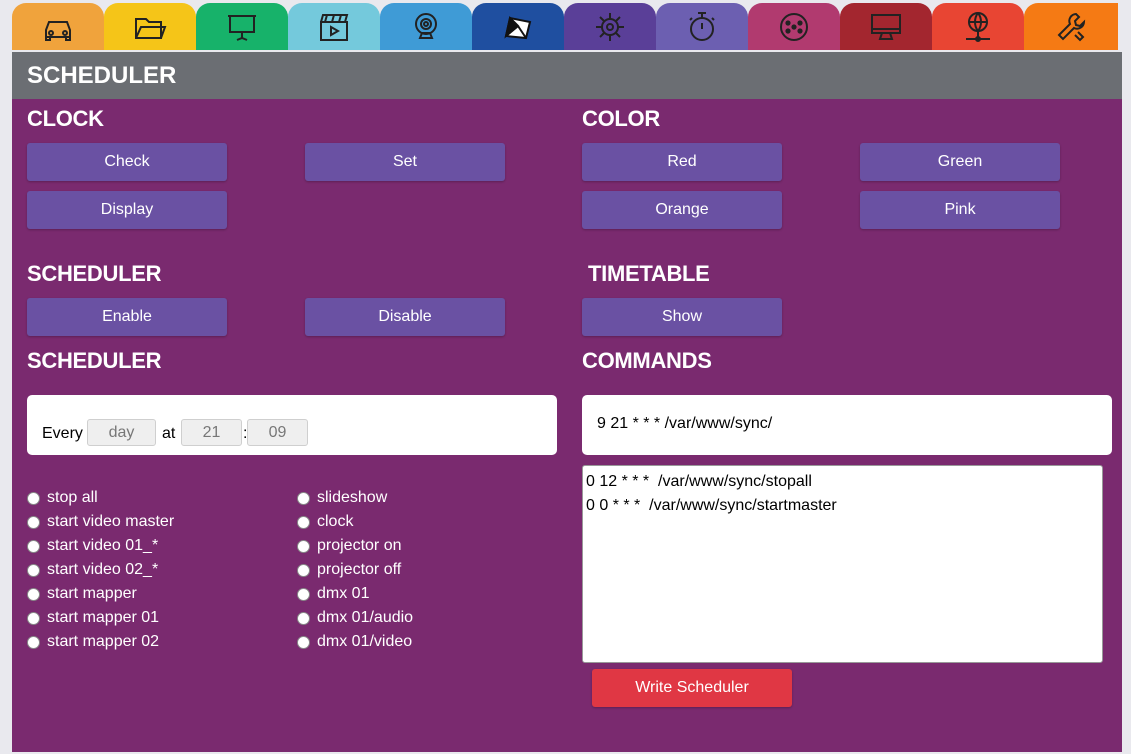 This screenshot has height=754, width=1131. I want to click on clock-set-button: Set, so click(405, 162).